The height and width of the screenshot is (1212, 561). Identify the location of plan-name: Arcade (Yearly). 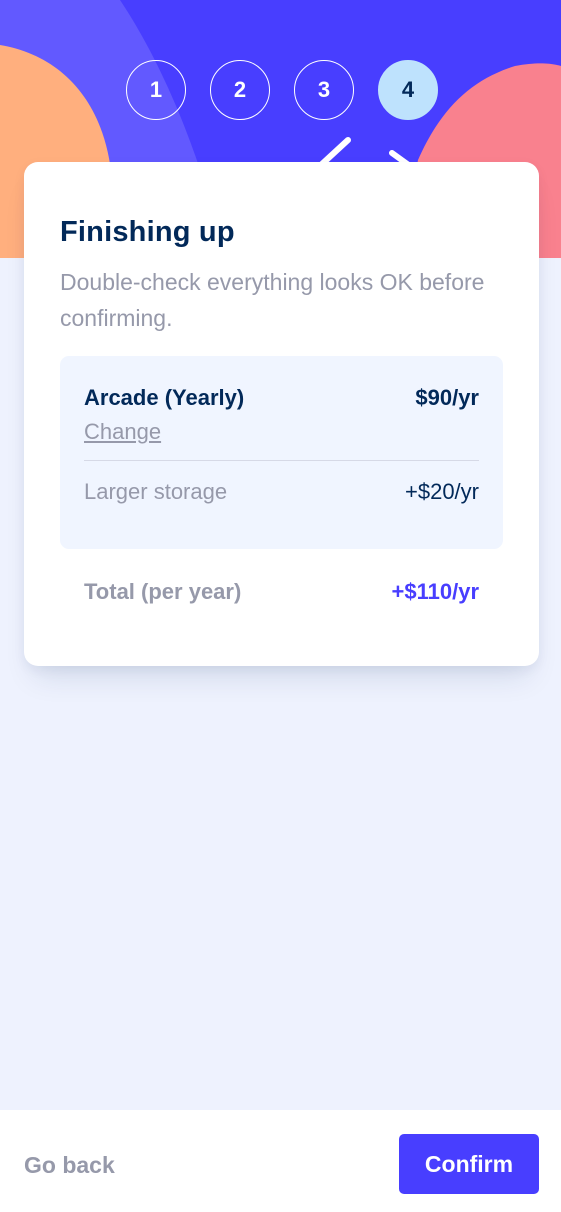
(164, 397).